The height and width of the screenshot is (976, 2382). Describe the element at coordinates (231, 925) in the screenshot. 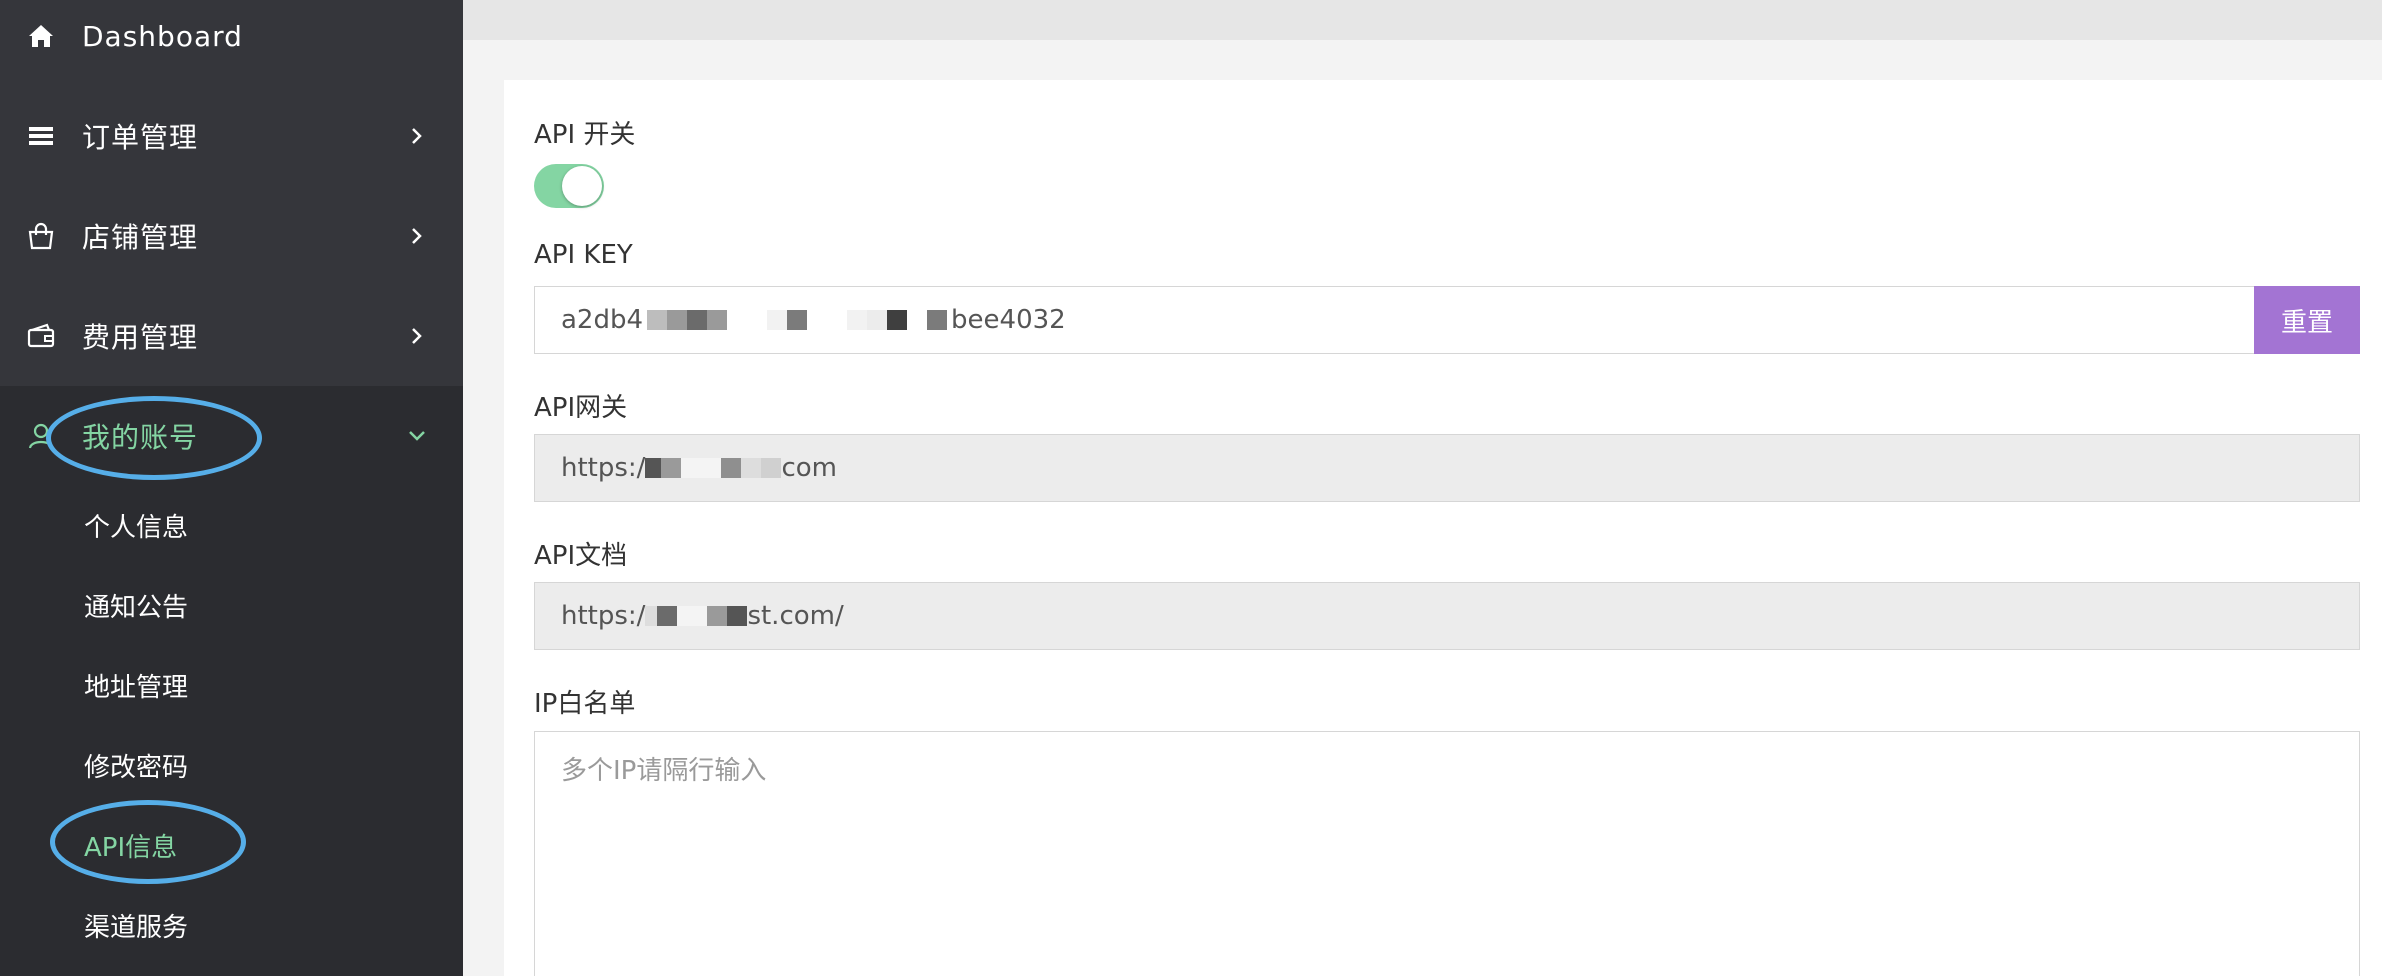

I see `sidebar-subitem-channel-services: 渠道服务` at that location.